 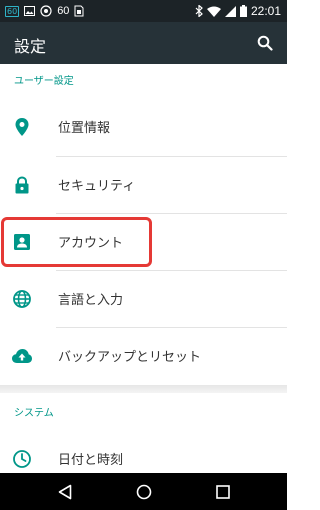 I want to click on app-bar: 設定, so click(x=143, y=43).